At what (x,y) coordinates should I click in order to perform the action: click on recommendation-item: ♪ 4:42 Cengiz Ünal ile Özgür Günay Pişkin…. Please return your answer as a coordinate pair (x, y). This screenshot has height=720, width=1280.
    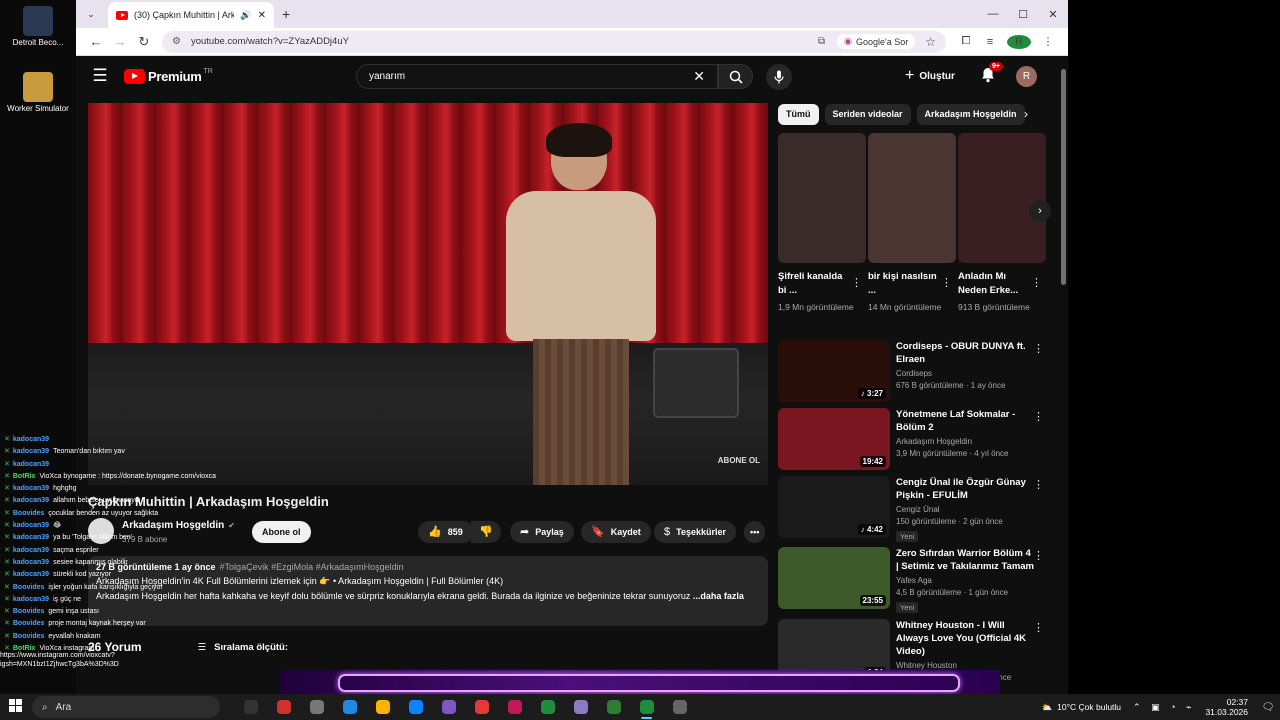
    Looking at the image, I should click on (913, 509).